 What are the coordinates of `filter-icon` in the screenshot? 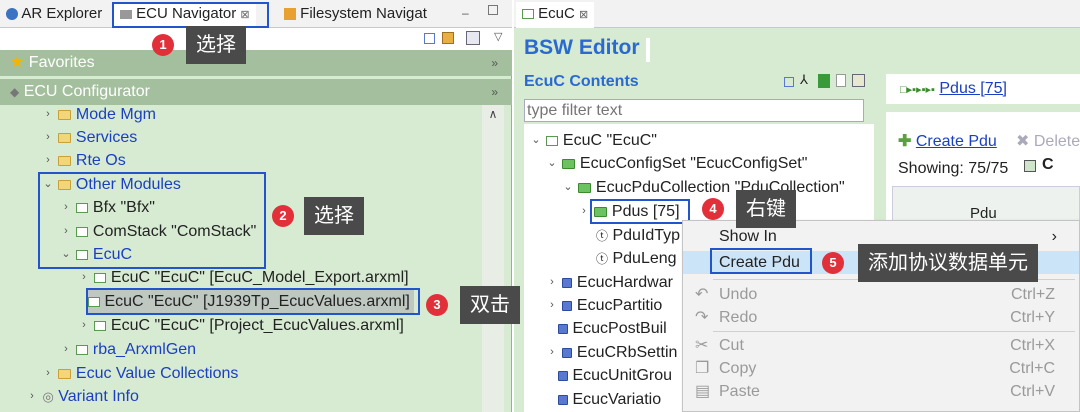 It's located at (1030, 166).